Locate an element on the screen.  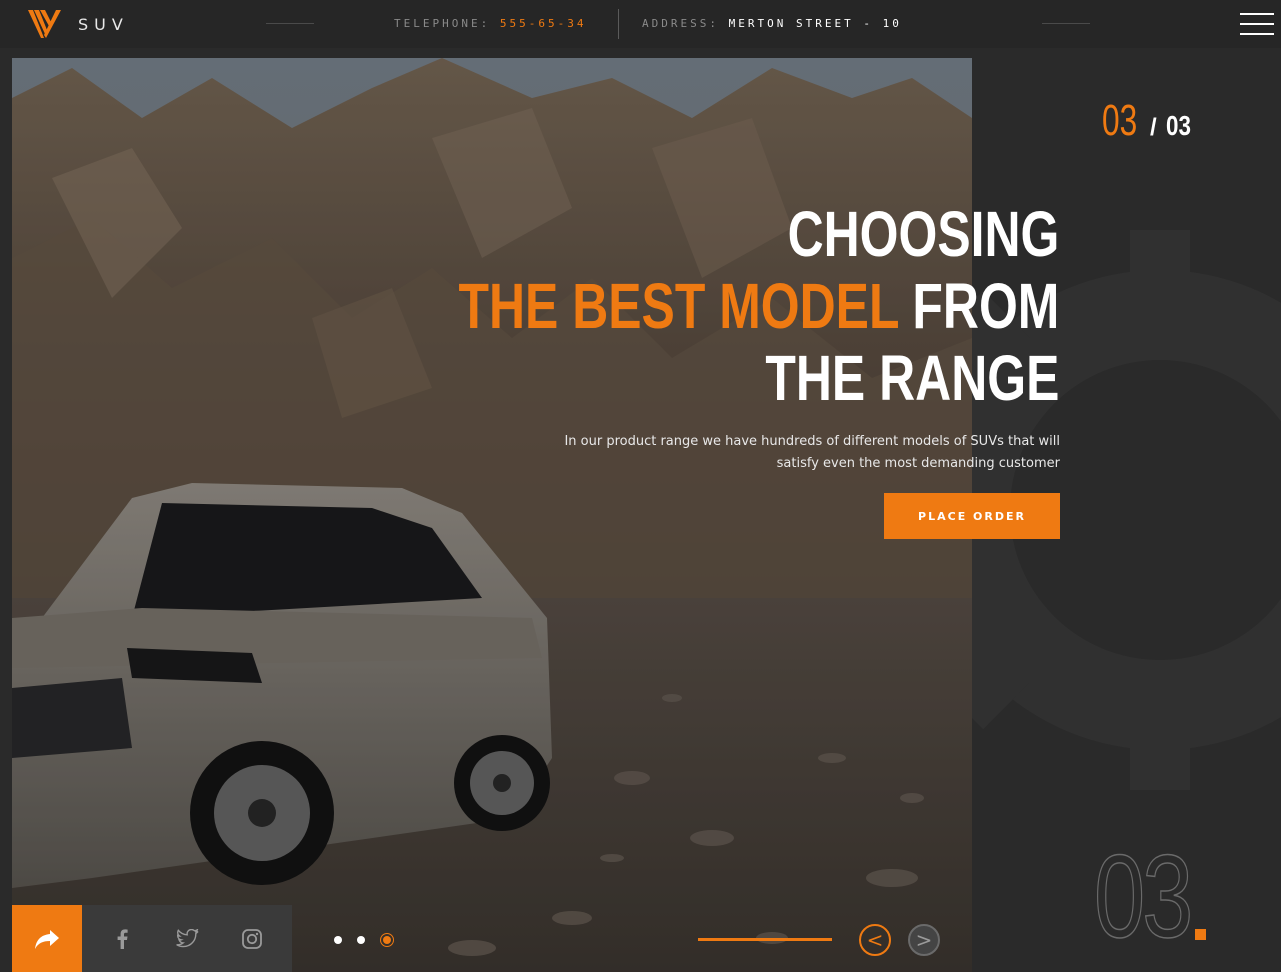
slide-progress-fill is located at coordinates (765, 939).